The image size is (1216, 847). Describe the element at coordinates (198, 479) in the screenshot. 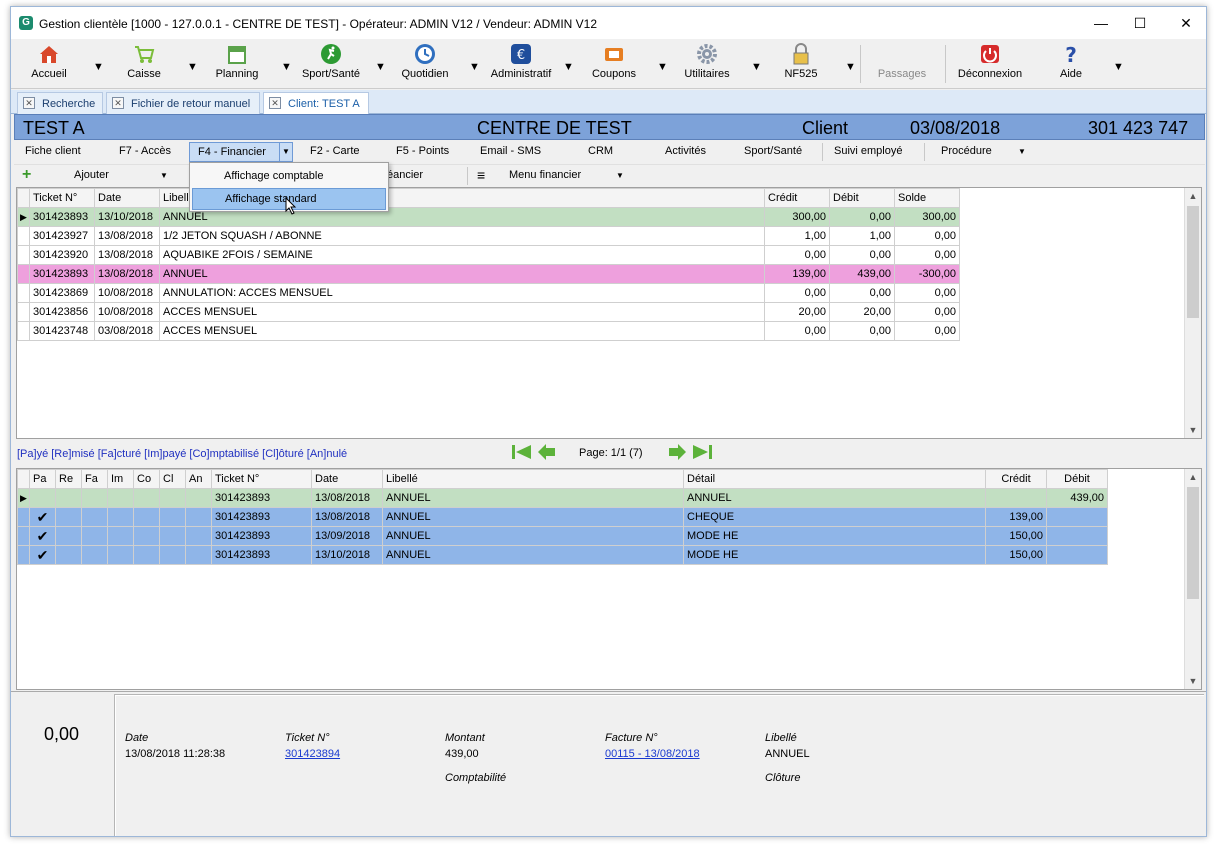

I see `column-header: An` at that location.